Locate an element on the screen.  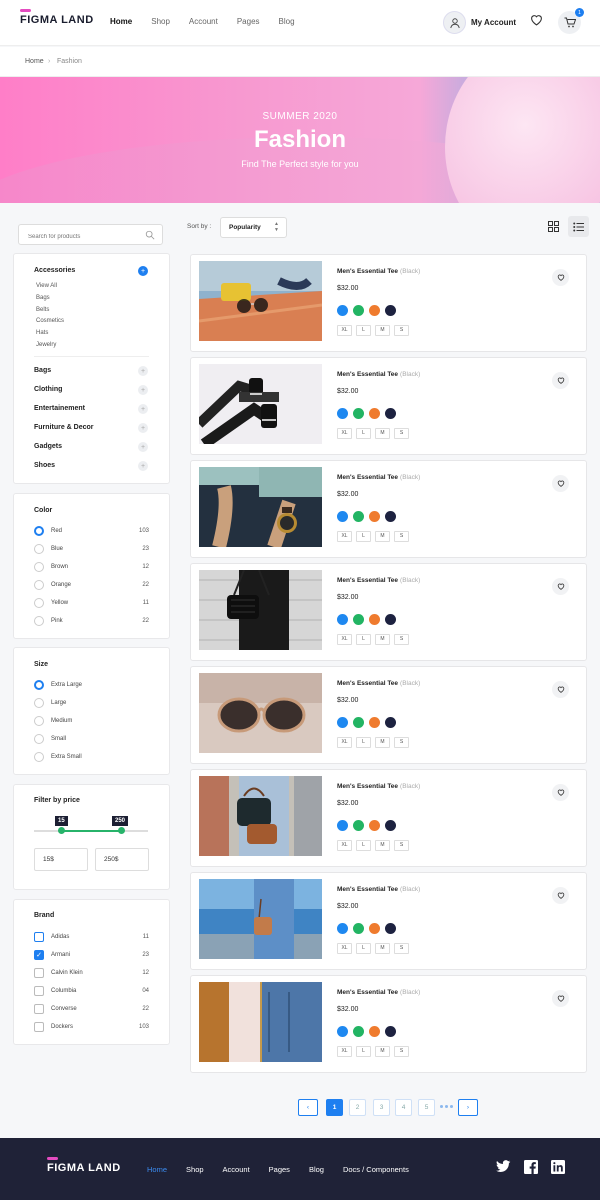
next-page-button: › is located at coordinates (468, 1107).